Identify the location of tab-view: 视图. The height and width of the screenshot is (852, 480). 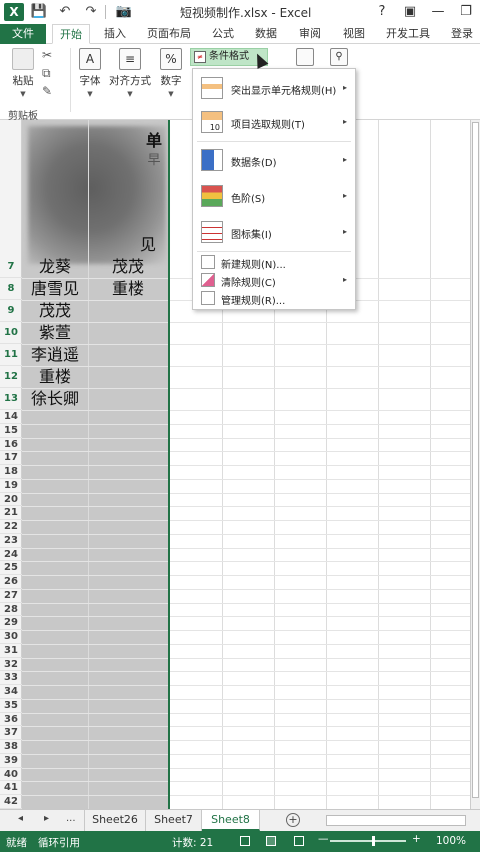
(354, 34).